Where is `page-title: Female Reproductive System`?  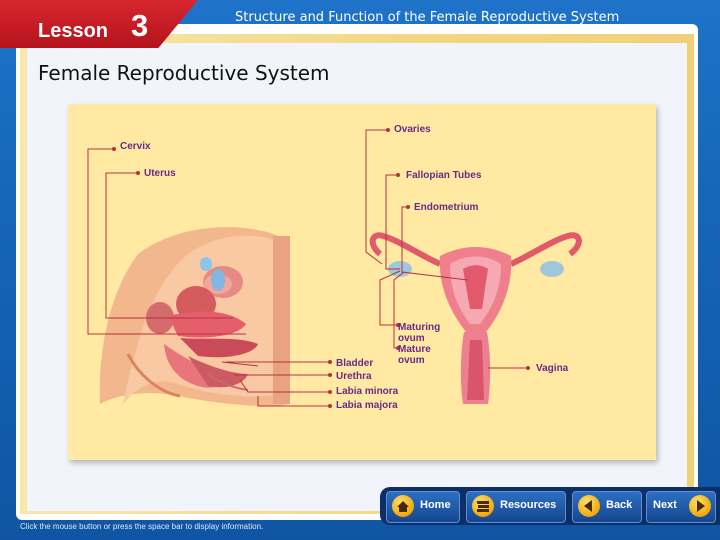 page-title: Female Reproductive System is located at coordinates (184, 73).